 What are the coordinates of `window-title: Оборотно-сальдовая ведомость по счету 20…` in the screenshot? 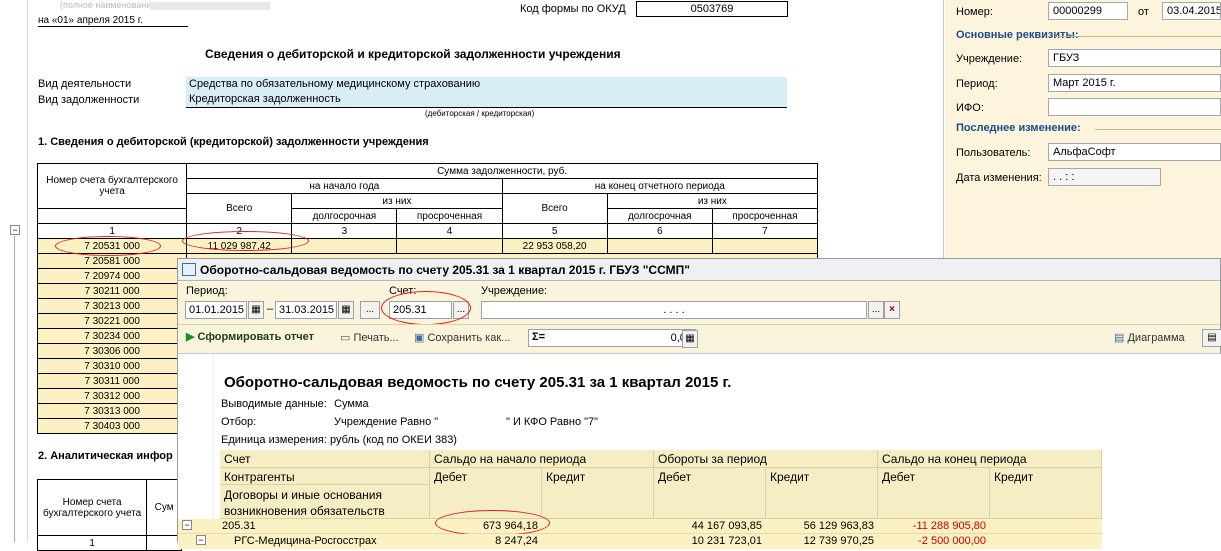 It's located at (699, 270).